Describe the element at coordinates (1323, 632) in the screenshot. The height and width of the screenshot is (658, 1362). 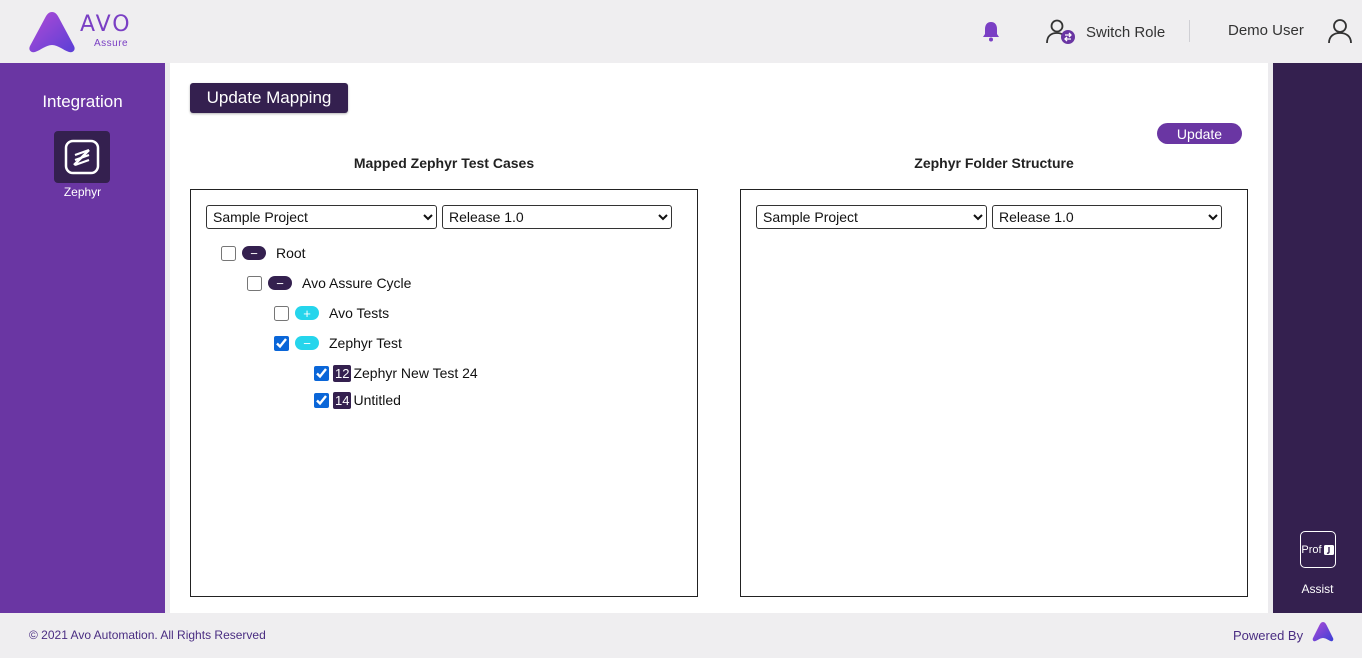
I see `avo-small-logo-icon` at that location.